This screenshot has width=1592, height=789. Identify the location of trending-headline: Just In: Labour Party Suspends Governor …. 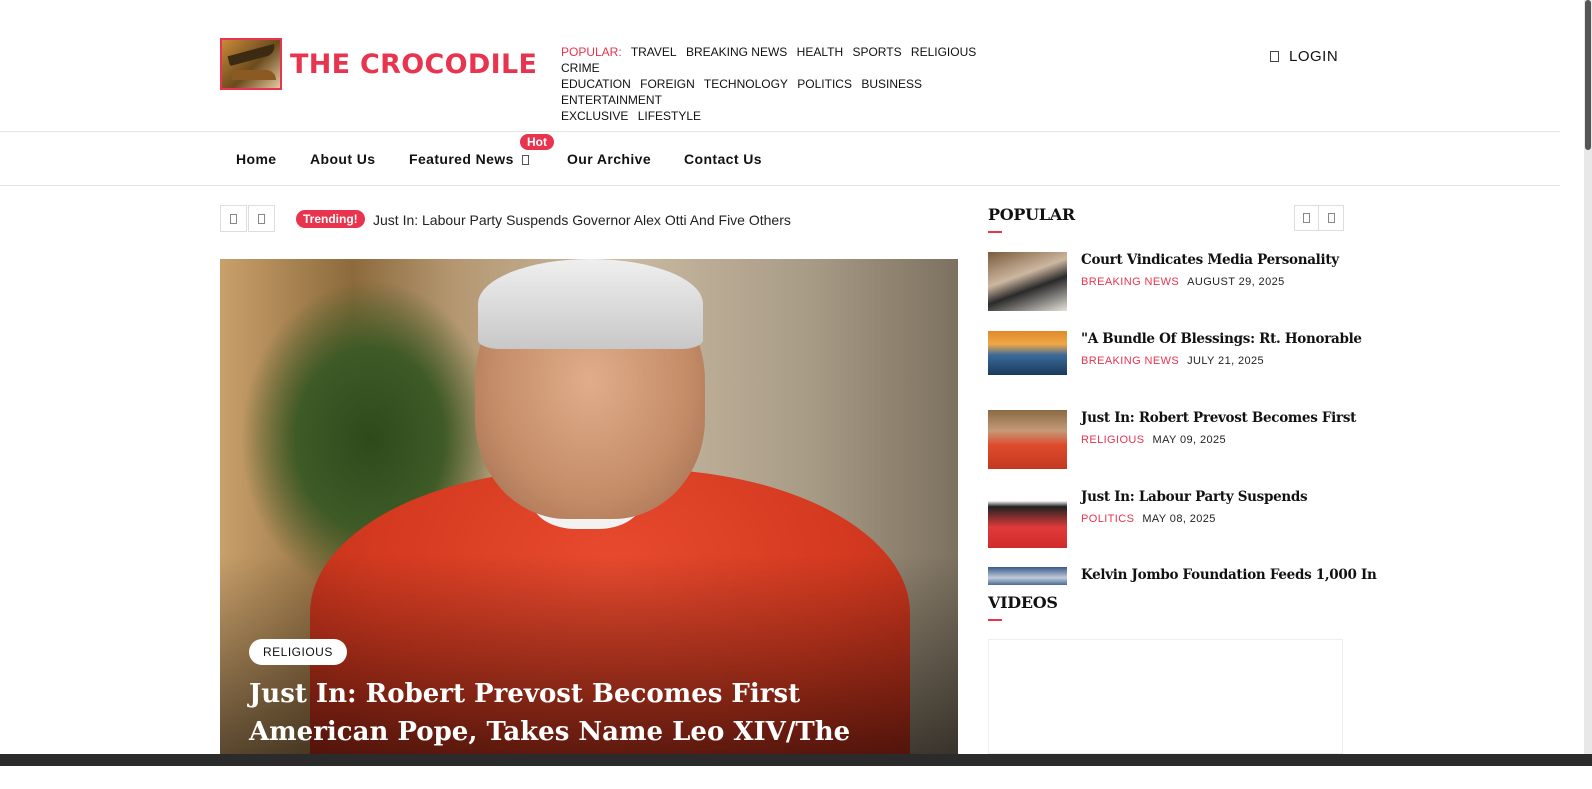
(582, 220).